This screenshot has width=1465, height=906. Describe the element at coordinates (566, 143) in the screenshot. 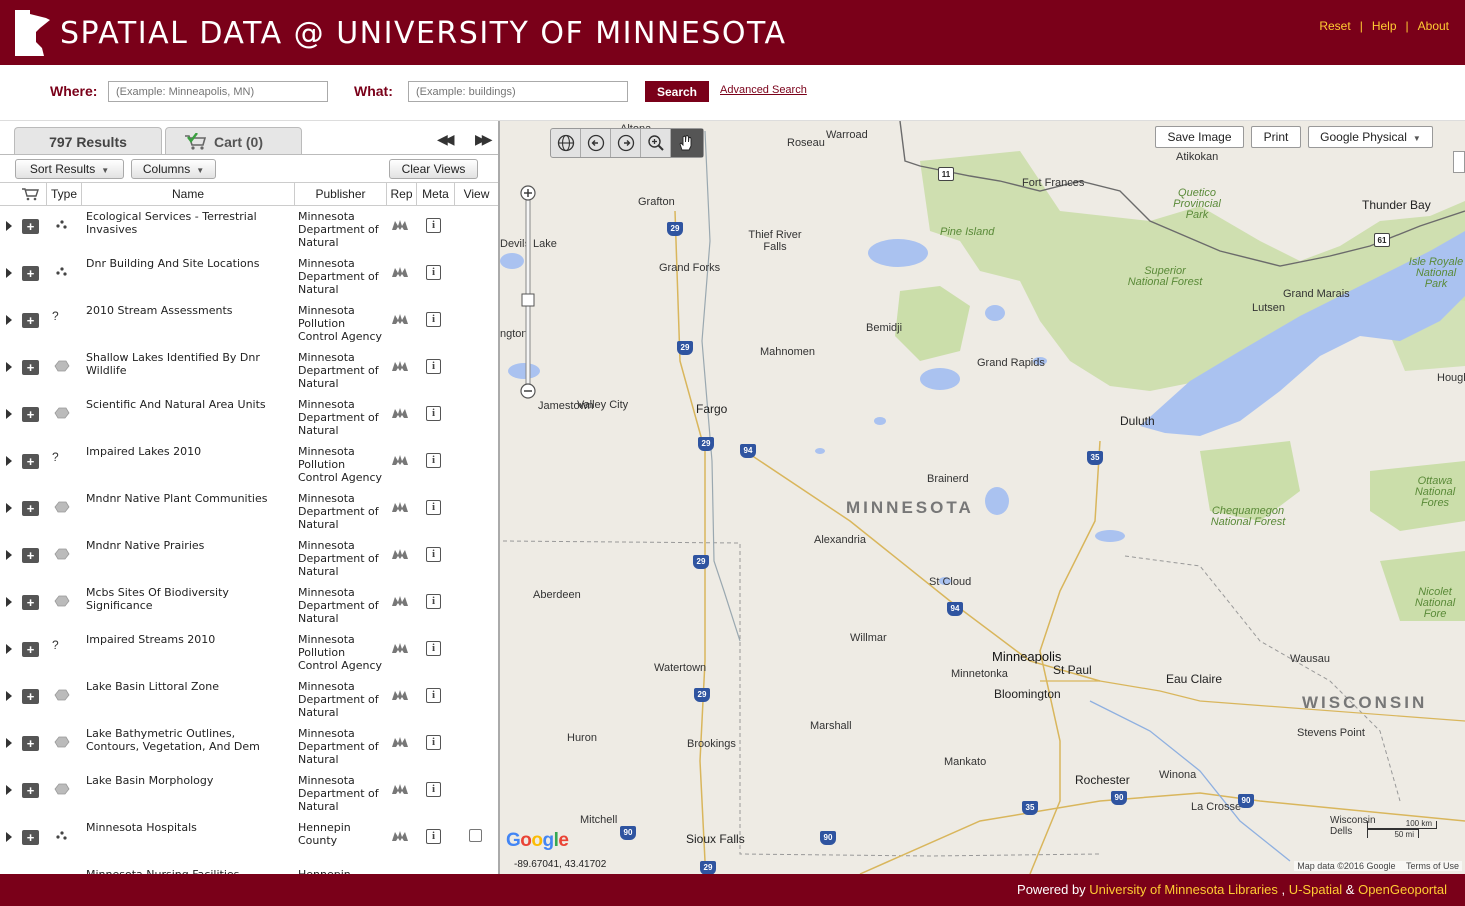

I see `full-extent-button` at that location.